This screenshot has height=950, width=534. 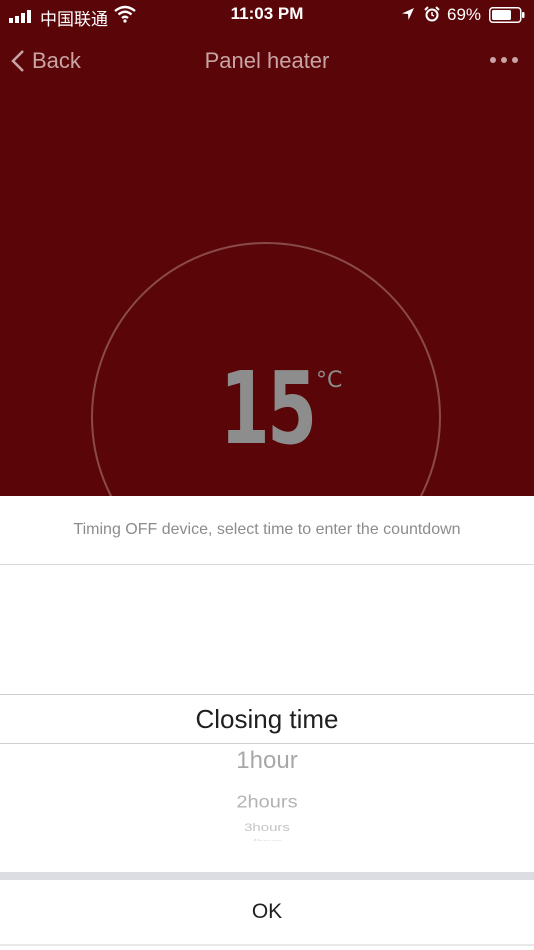 I want to click on picker-option: 3hours, so click(x=267, y=827).